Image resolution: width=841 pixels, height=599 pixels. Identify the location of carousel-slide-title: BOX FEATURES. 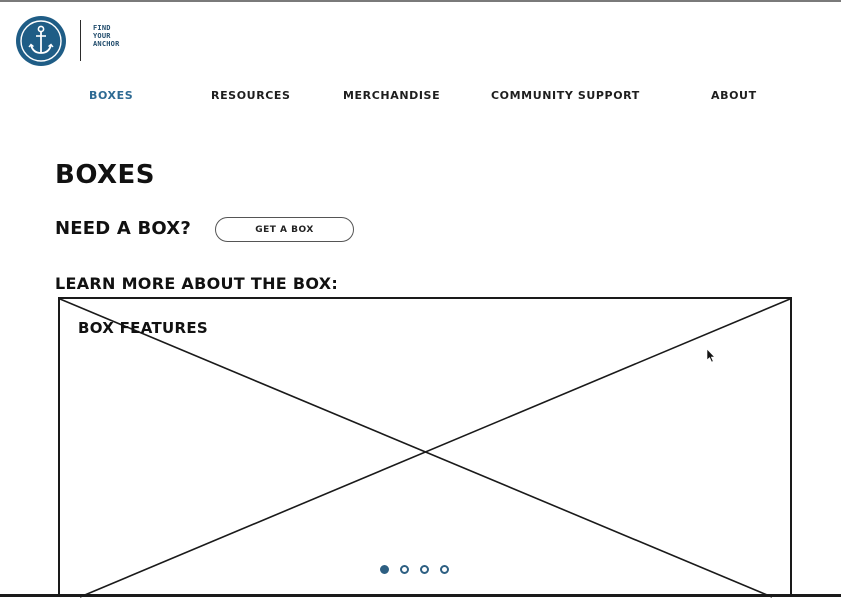
(143, 328).